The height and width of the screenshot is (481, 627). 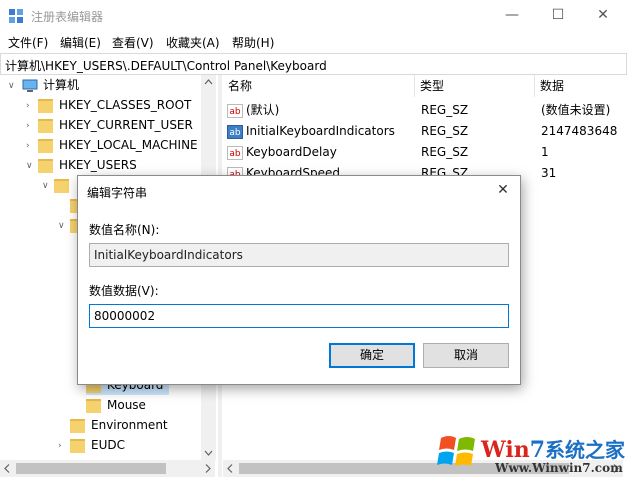 I want to click on windows-logo-icon, so click(x=456, y=451).